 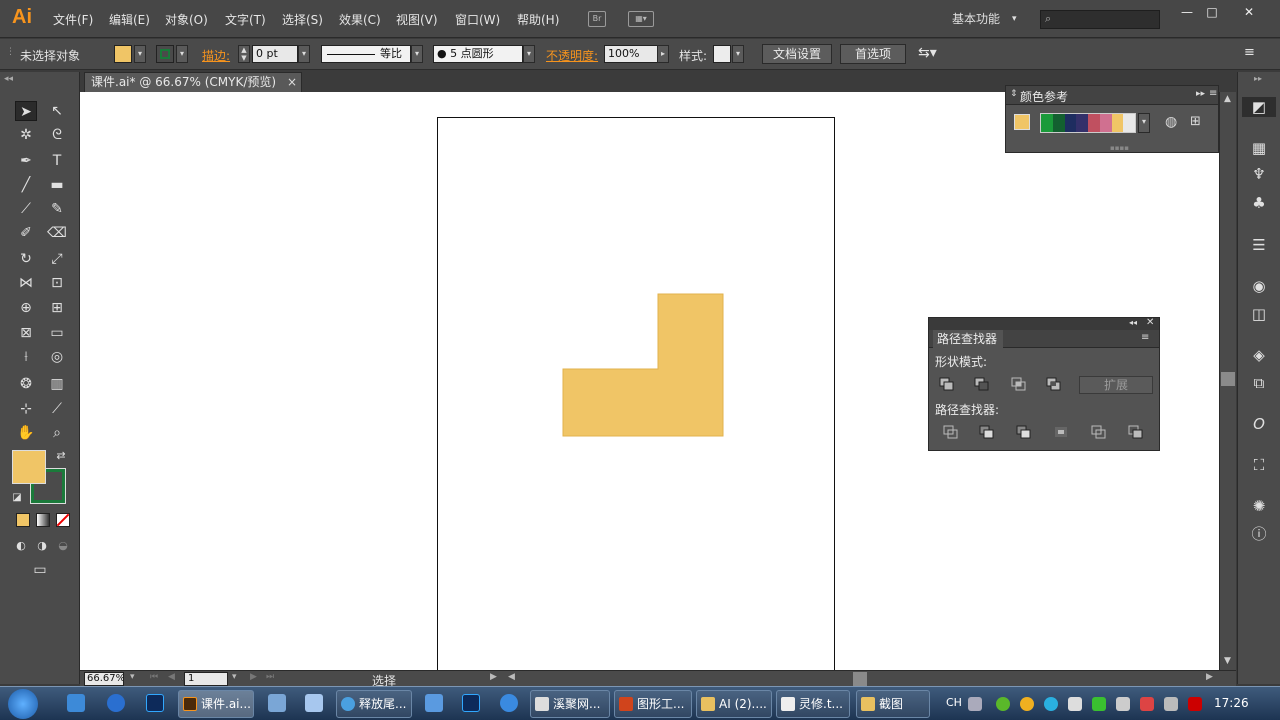 I want to click on flag-icon, so click(x=1147, y=704).